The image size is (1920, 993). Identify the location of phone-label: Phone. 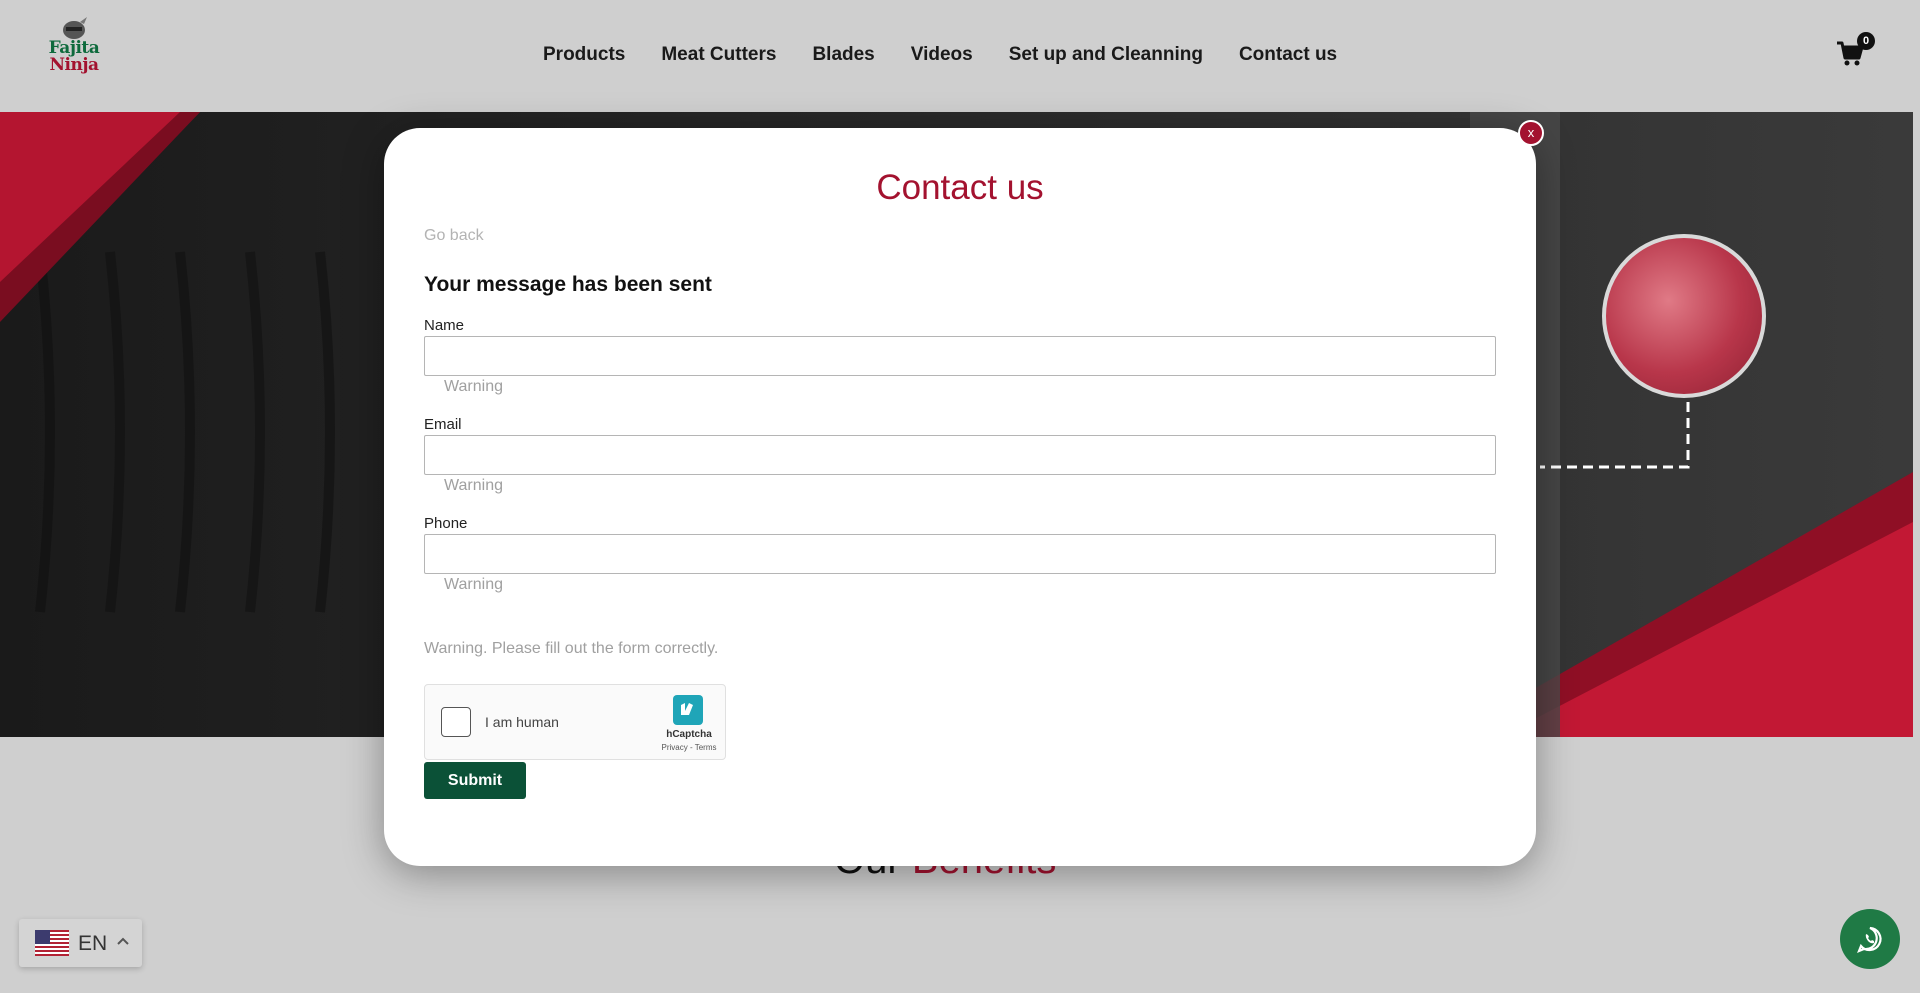
(446, 523).